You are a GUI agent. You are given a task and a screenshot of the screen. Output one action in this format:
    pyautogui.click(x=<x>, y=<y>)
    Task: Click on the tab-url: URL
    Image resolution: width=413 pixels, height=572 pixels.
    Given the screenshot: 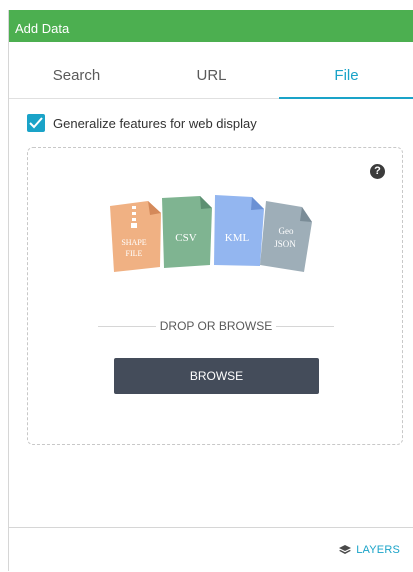 What is the action you would take?
    pyautogui.click(x=211, y=76)
    